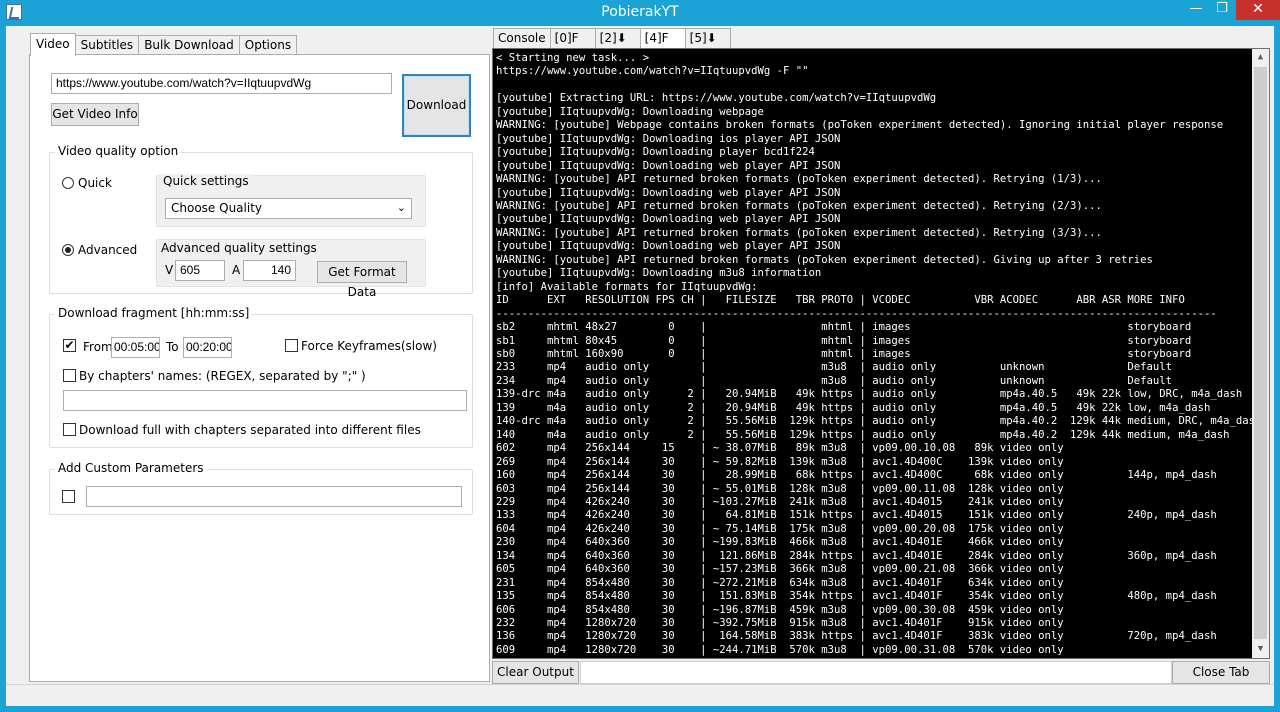 The height and width of the screenshot is (712, 1280). What do you see at coordinates (68, 183) in the screenshot?
I see `quick-radio` at bounding box center [68, 183].